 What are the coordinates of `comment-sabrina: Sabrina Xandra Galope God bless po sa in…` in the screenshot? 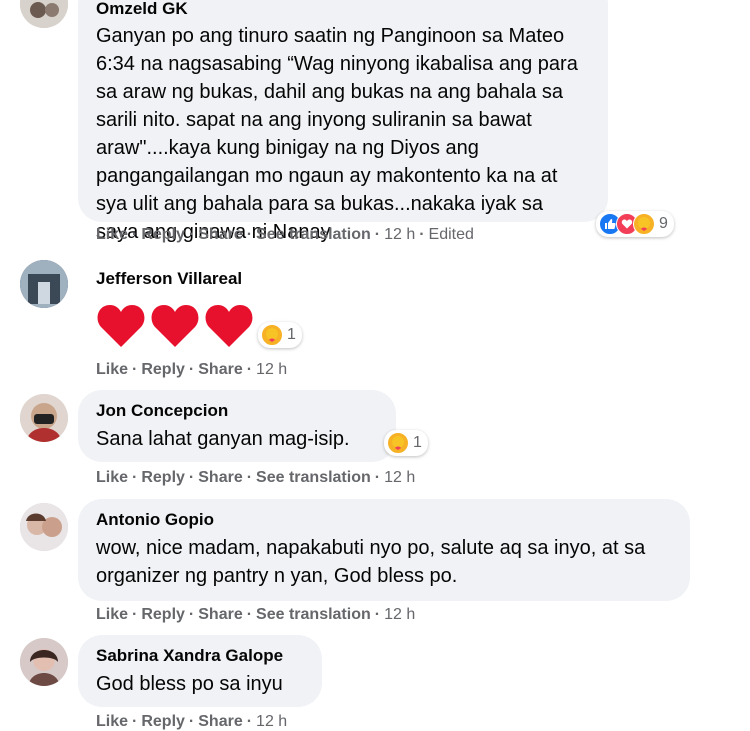 It's located at (375, 682).